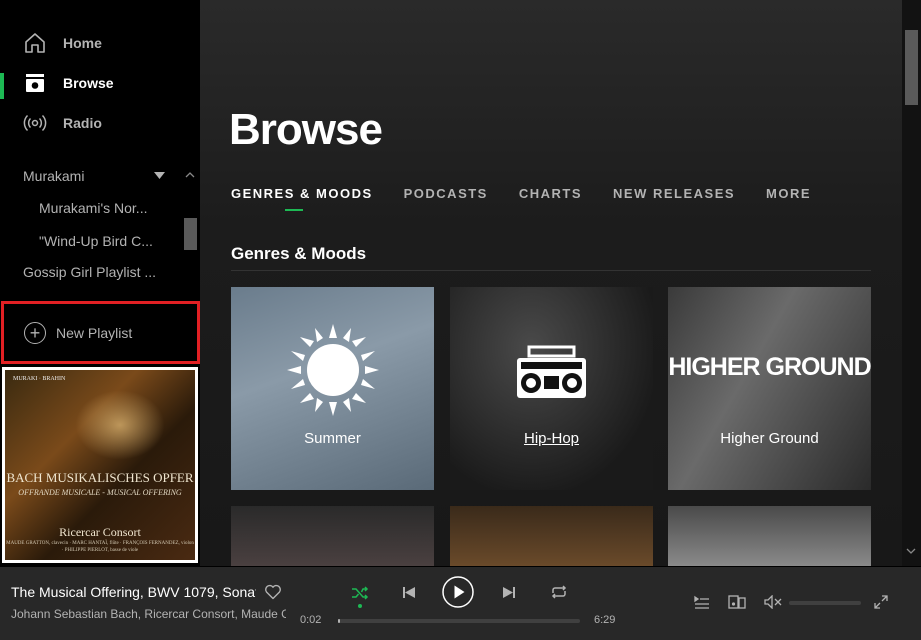  Describe the element at coordinates (360, 593) in the screenshot. I see `shuffle-icon` at that location.